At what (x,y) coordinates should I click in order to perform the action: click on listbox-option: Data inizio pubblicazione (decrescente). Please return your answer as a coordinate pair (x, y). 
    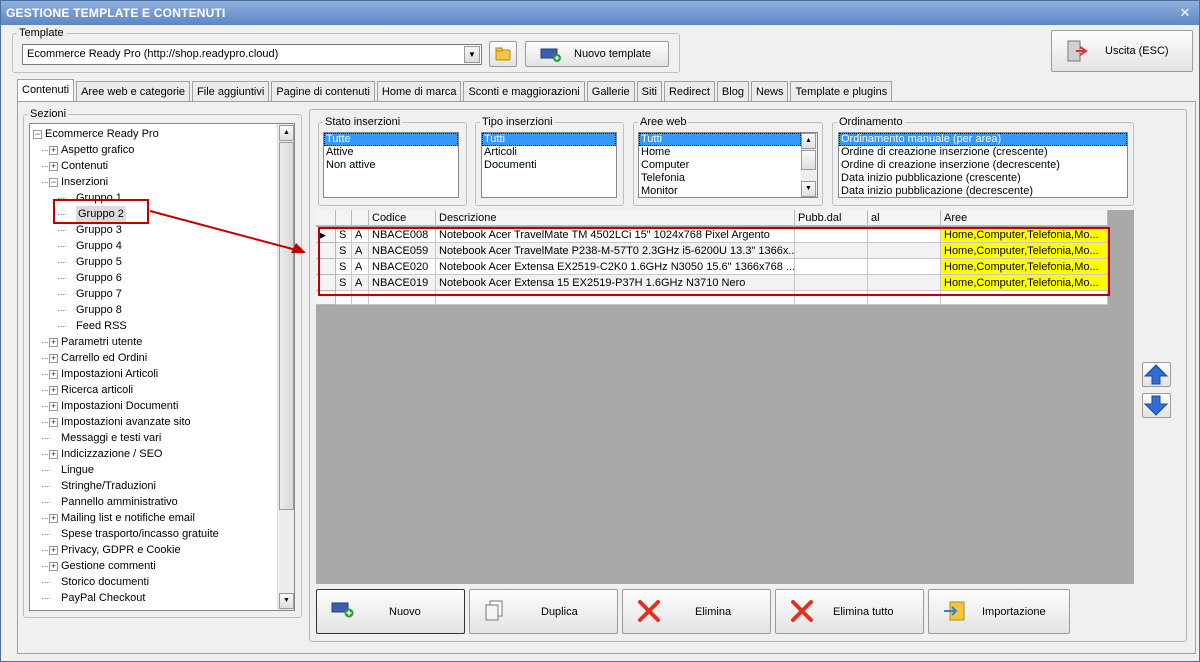
    Looking at the image, I should click on (983, 191).